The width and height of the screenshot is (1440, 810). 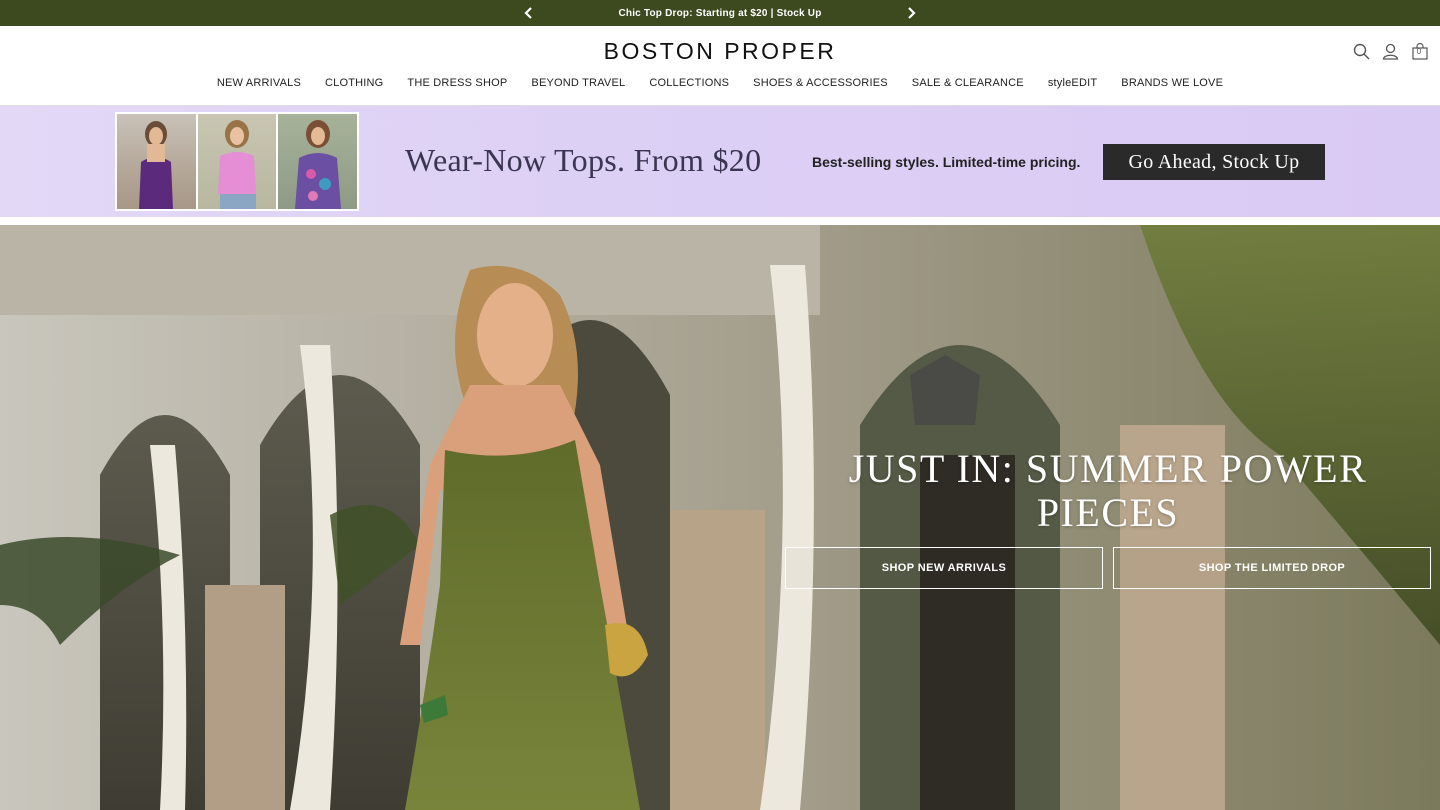 What do you see at coordinates (1072, 83) in the screenshot?
I see `nav-styleedit: styleEDIT` at bounding box center [1072, 83].